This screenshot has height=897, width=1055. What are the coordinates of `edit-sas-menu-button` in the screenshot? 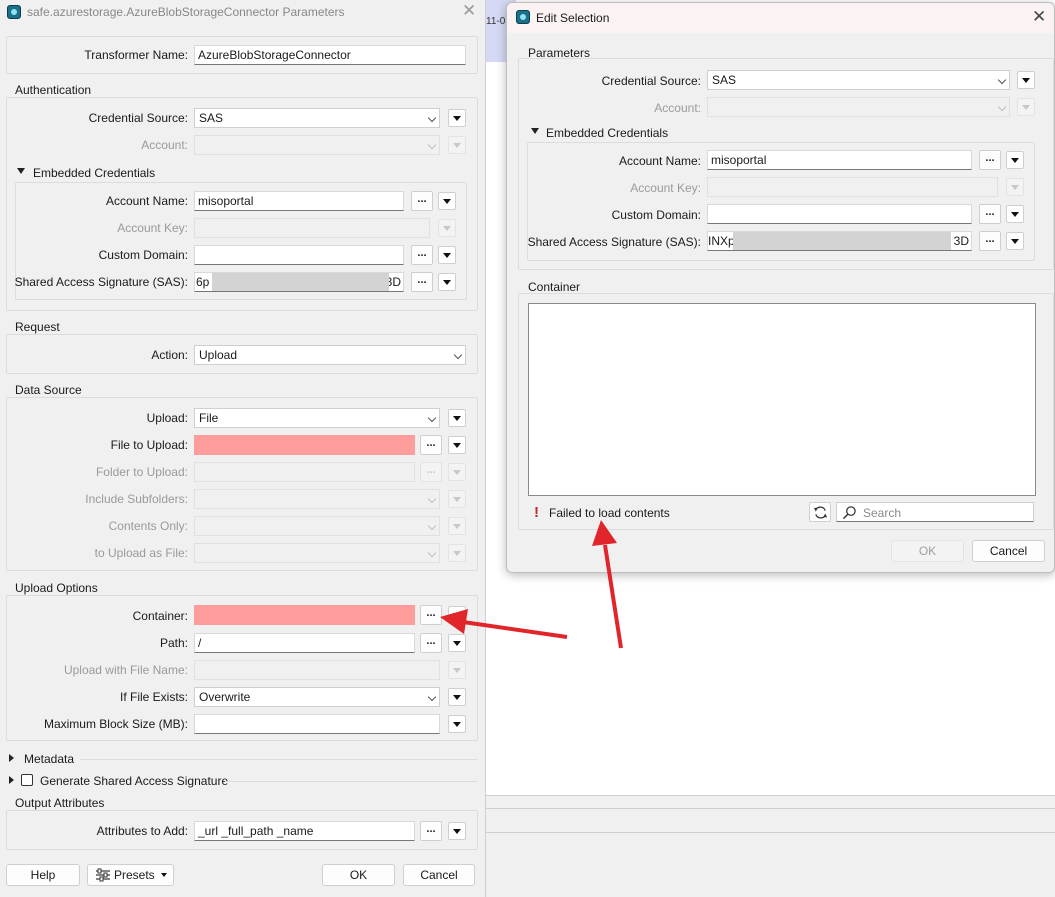 It's located at (1015, 241).